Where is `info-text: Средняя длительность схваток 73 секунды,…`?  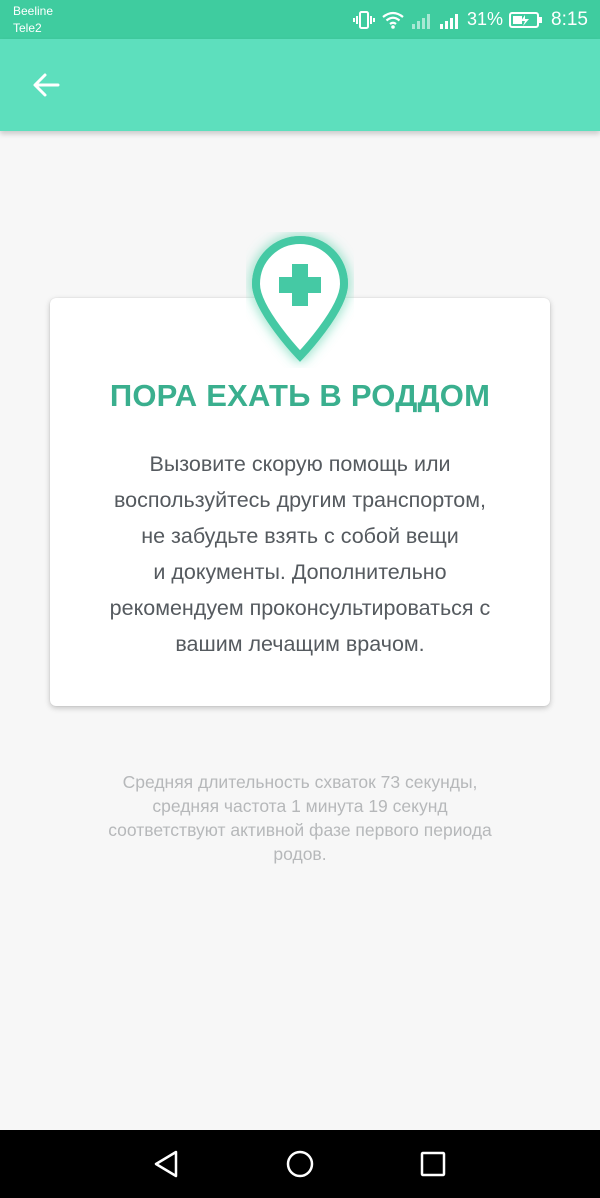
info-text: Средняя длительность схваток 73 секунды,… is located at coordinates (300, 818).